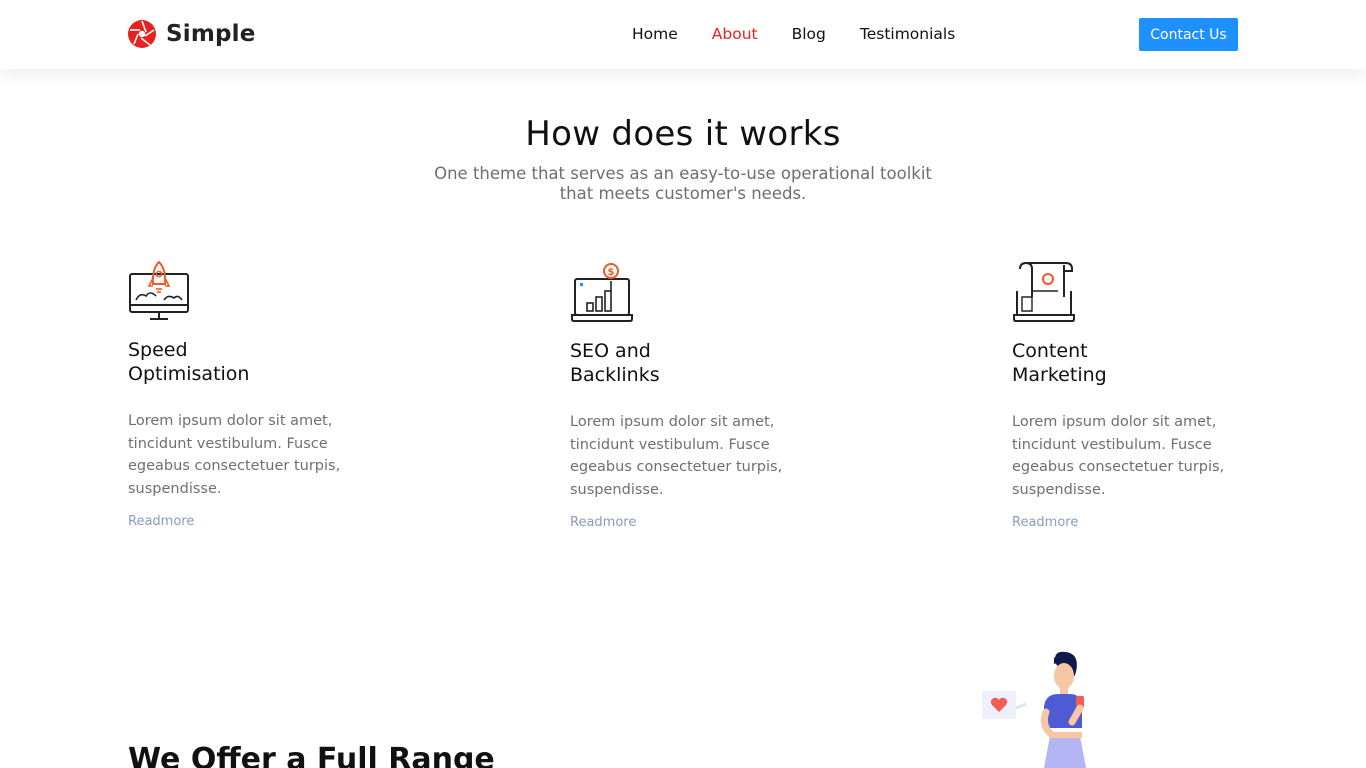 The image size is (1366, 768). Describe the element at coordinates (158, 350) in the screenshot. I see `feature-title-line-1: Speed` at that location.